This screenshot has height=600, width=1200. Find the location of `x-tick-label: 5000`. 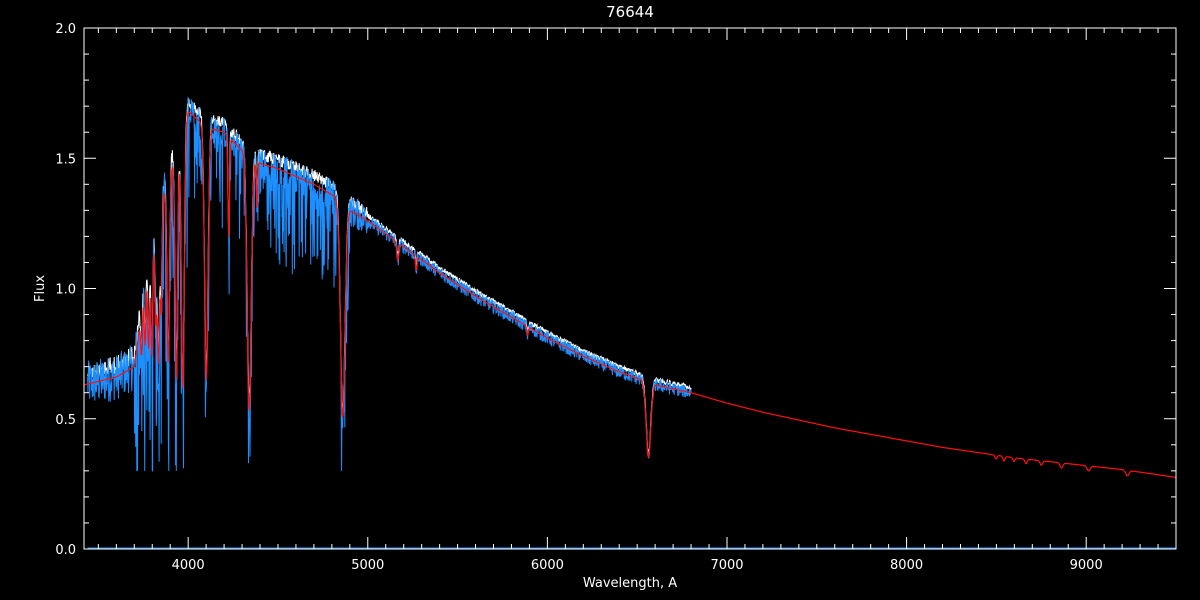

x-tick-label: 5000 is located at coordinates (367, 565).